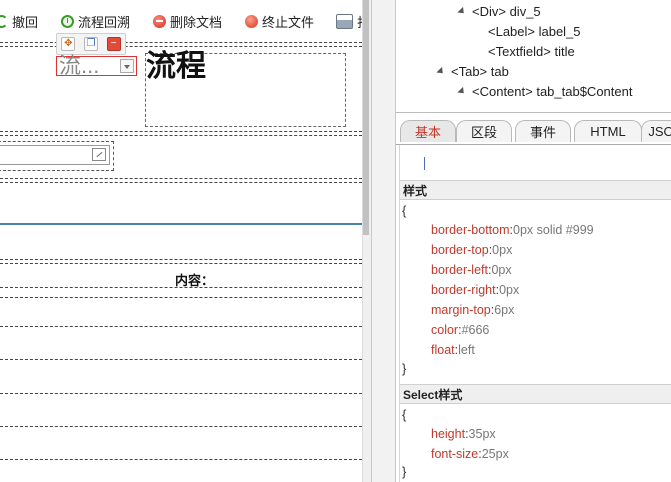  I want to click on element-mini-toolbar: ✥ ❐ −, so click(91, 44).